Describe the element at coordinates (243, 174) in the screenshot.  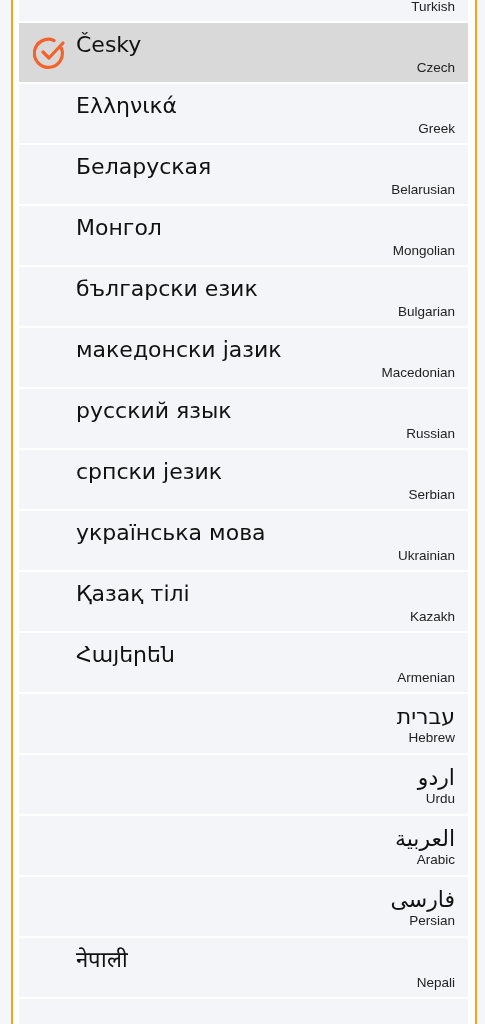
I see `language-option: Беларуская Belarusian` at that location.